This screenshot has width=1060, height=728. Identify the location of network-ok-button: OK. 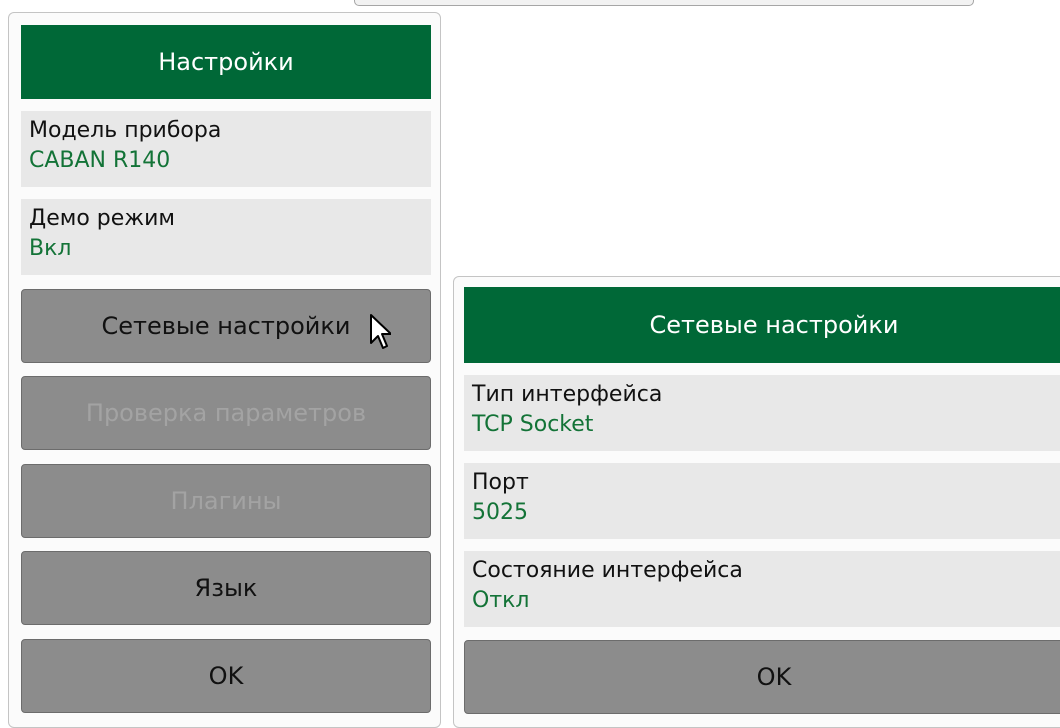
(762, 677).